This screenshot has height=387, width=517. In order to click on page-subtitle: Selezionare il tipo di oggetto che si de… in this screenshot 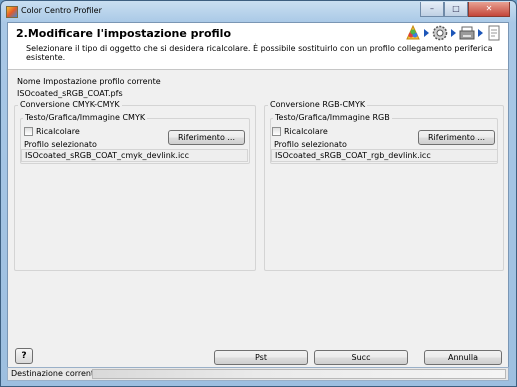, I will do `click(259, 53)`.